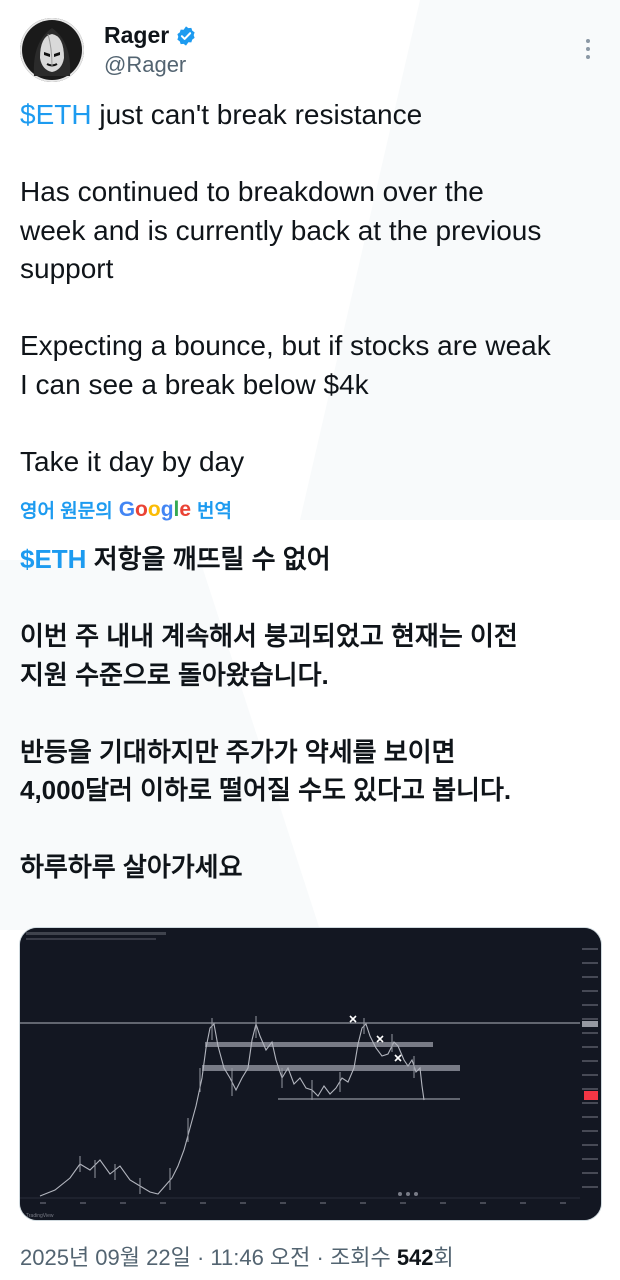  What do you see at coordinates (415, 1257) in the screenshot?
I see `views-count: 542` at bounding box center [415, 1257].